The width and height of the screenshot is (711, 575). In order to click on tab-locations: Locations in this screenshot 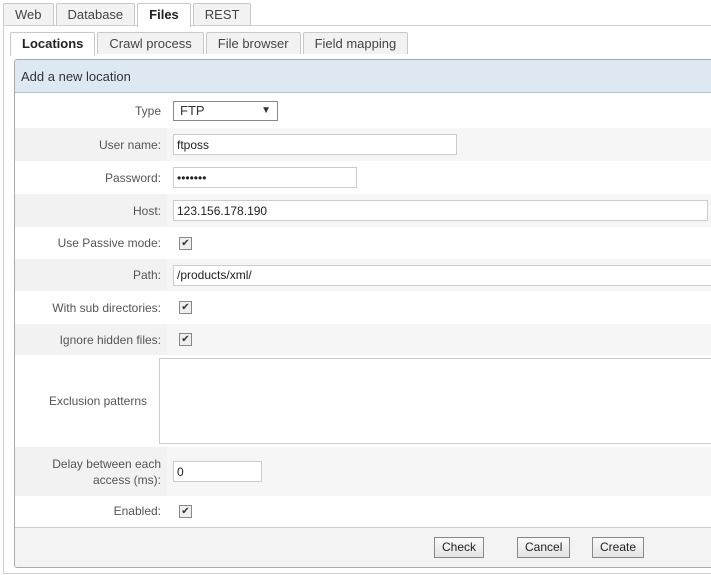, I will do `click(53, 44)`.